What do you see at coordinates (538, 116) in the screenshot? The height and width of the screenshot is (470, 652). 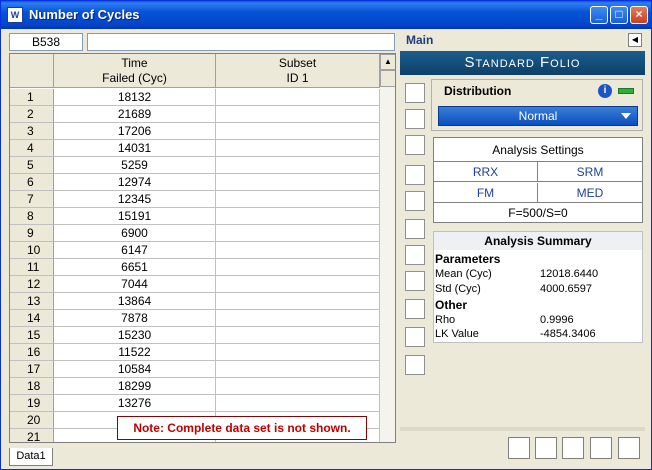 I see `distribution-select: Normal` at bounding box center [538, 116].